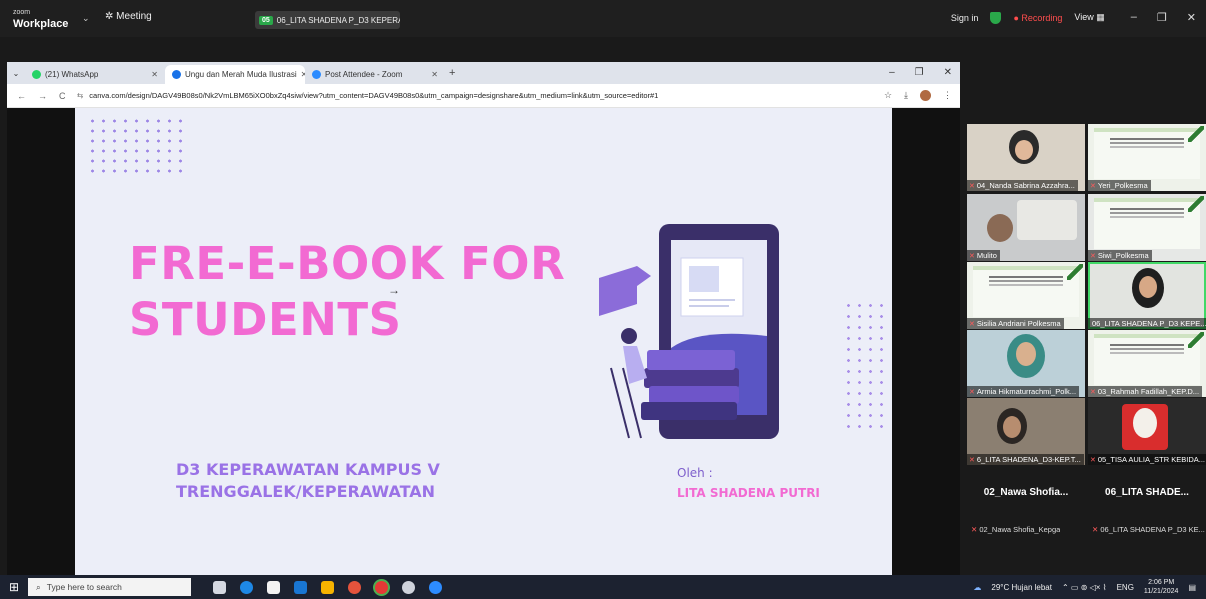  What do you see at coordinates (86, 18) in the screenshot?
I see `chevron-down-icon: ⌄` at bounding box center [86, 18].